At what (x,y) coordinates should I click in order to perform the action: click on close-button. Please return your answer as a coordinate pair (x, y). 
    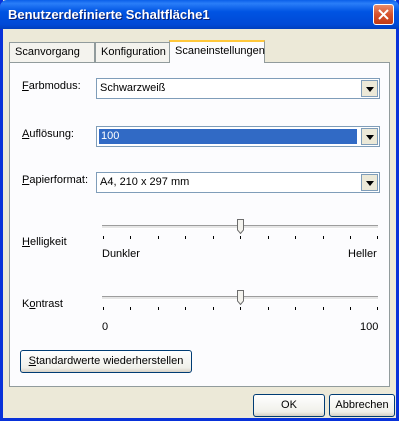
    Looking at the image, I should click on (383, 14).